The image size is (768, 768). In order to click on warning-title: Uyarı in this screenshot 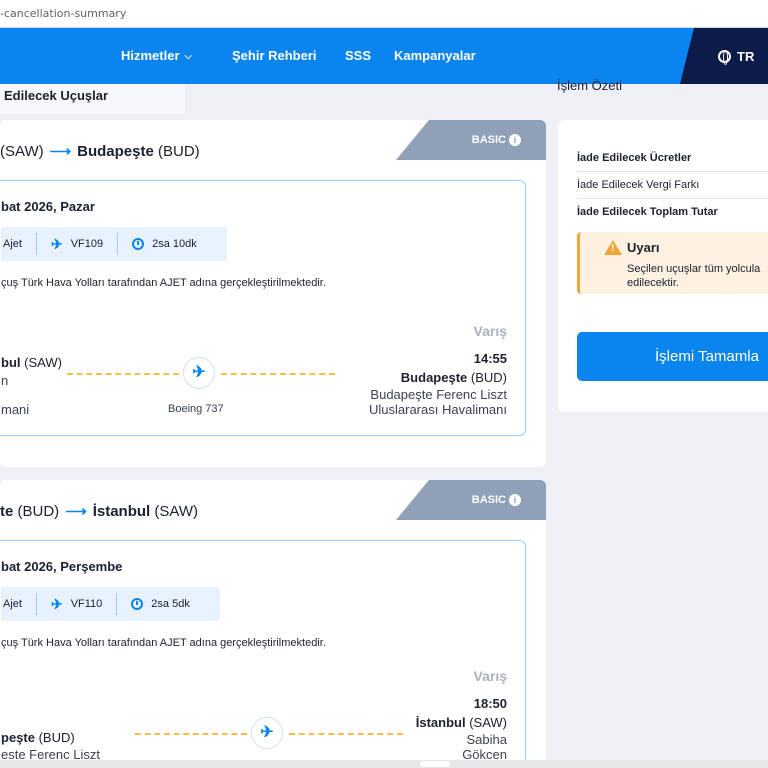, I will do `click(643, 247)`.